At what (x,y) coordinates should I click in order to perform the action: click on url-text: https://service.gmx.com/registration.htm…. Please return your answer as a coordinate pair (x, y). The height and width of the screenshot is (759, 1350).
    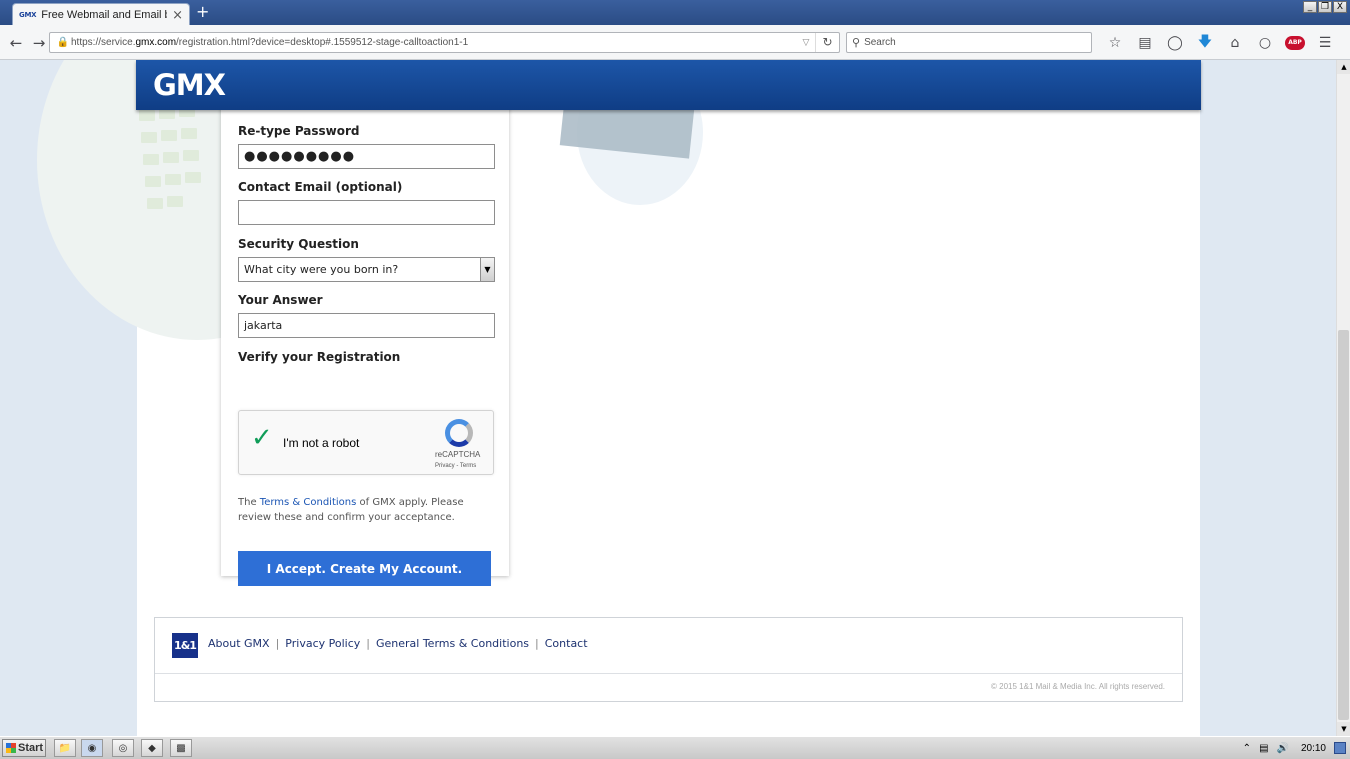
    Looking at the image, I should click on (434, 42).